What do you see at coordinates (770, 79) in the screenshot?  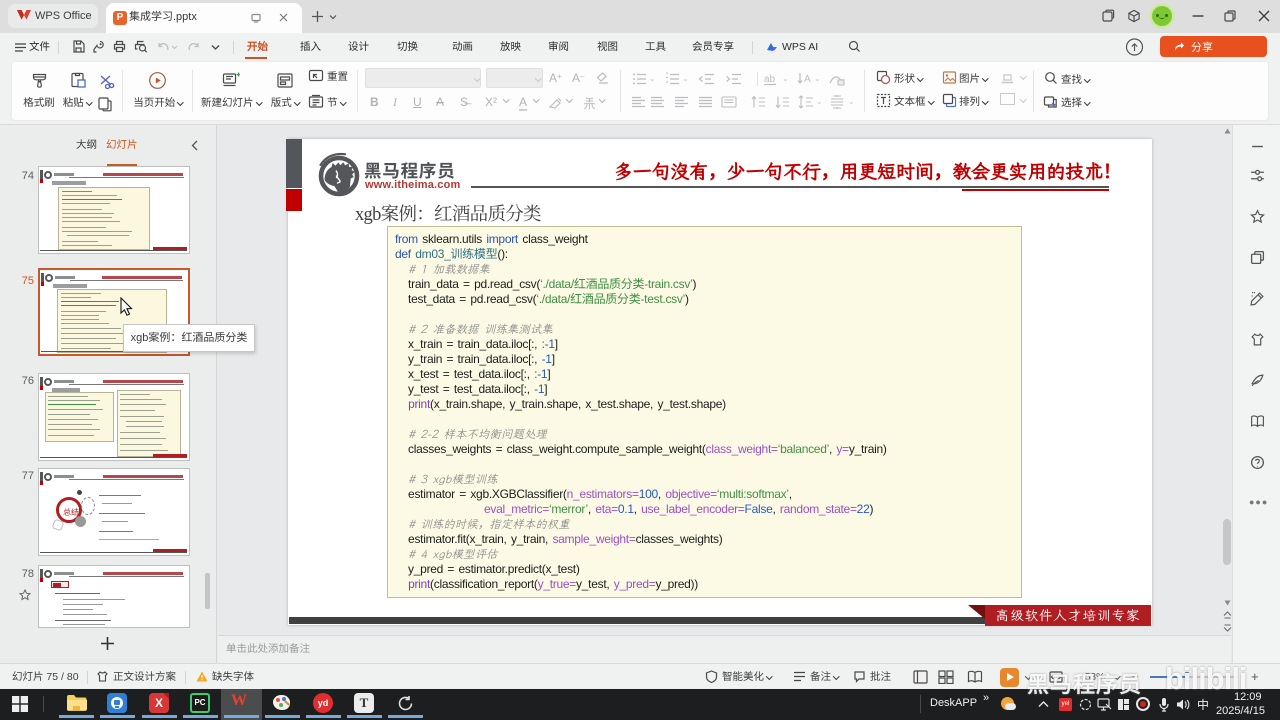 I see `svg-text: ab` at bounding box center [770, 79].